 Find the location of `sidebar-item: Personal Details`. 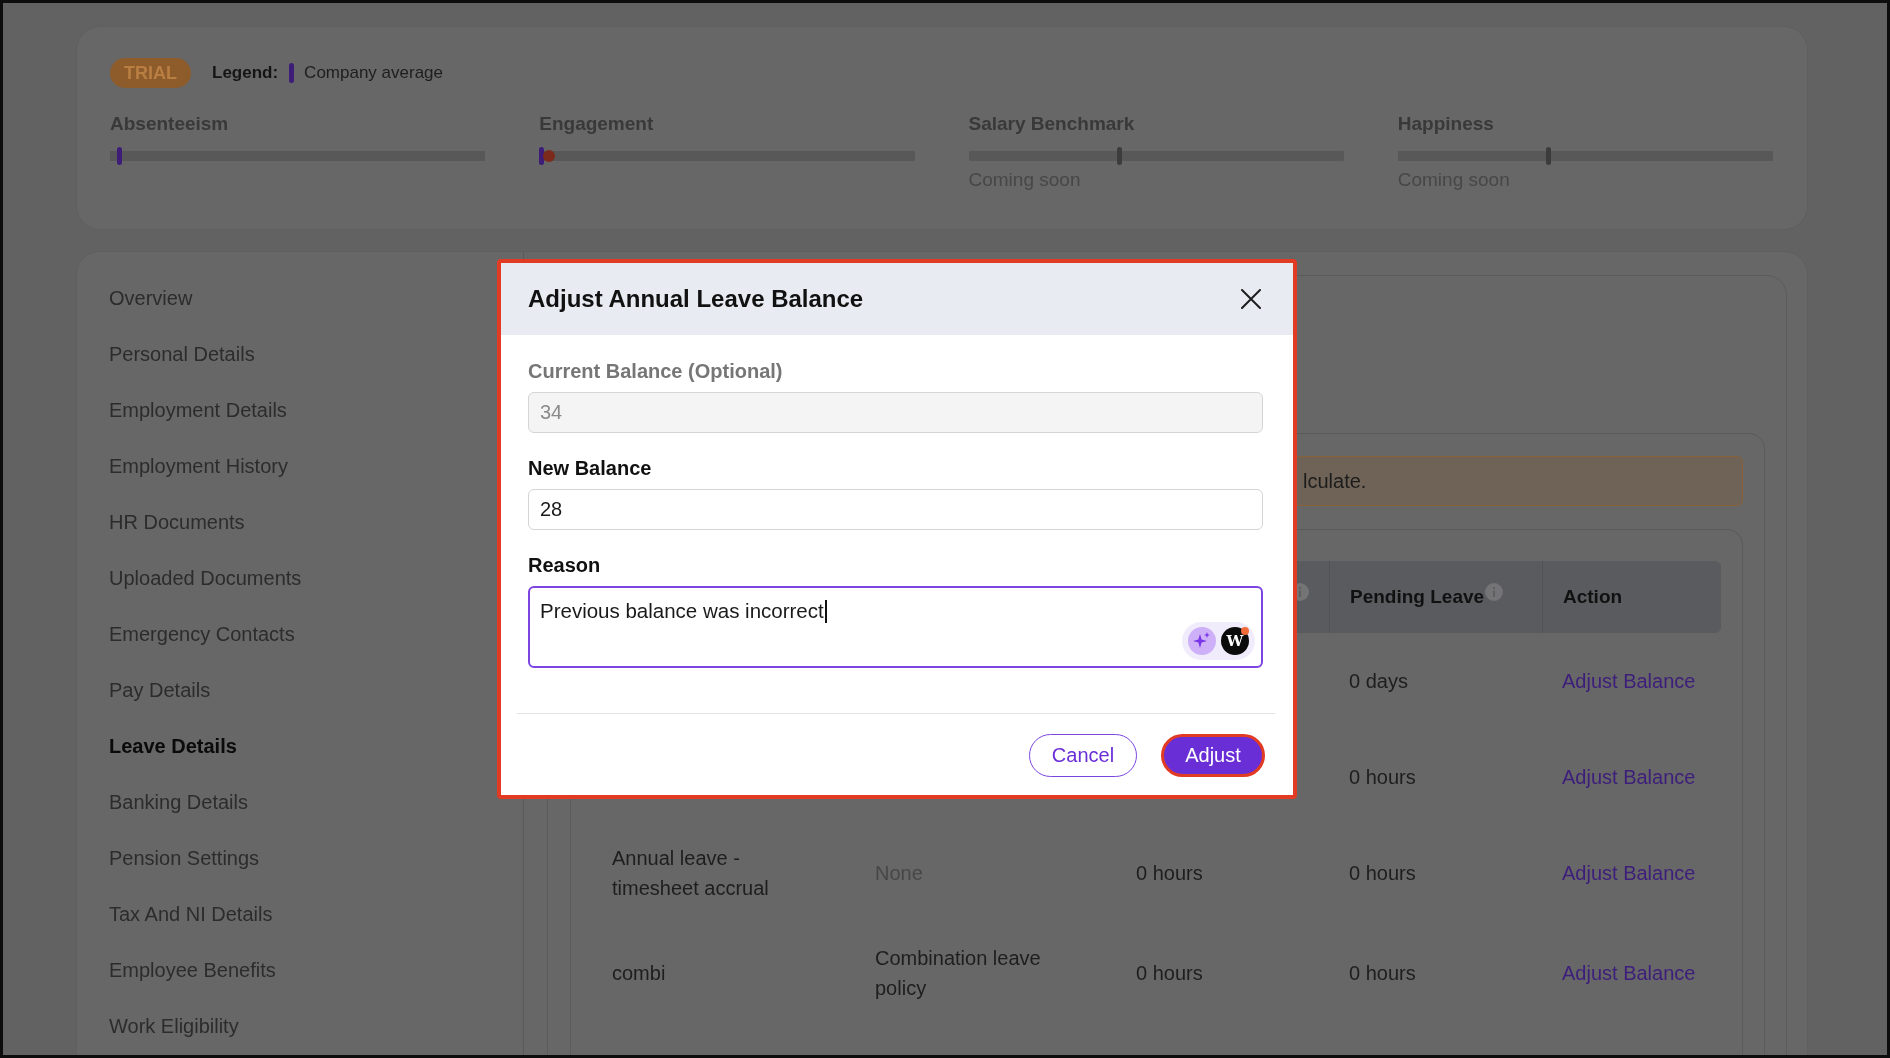

sidebar-item: Personal Details is located at coordinates (182, 354).